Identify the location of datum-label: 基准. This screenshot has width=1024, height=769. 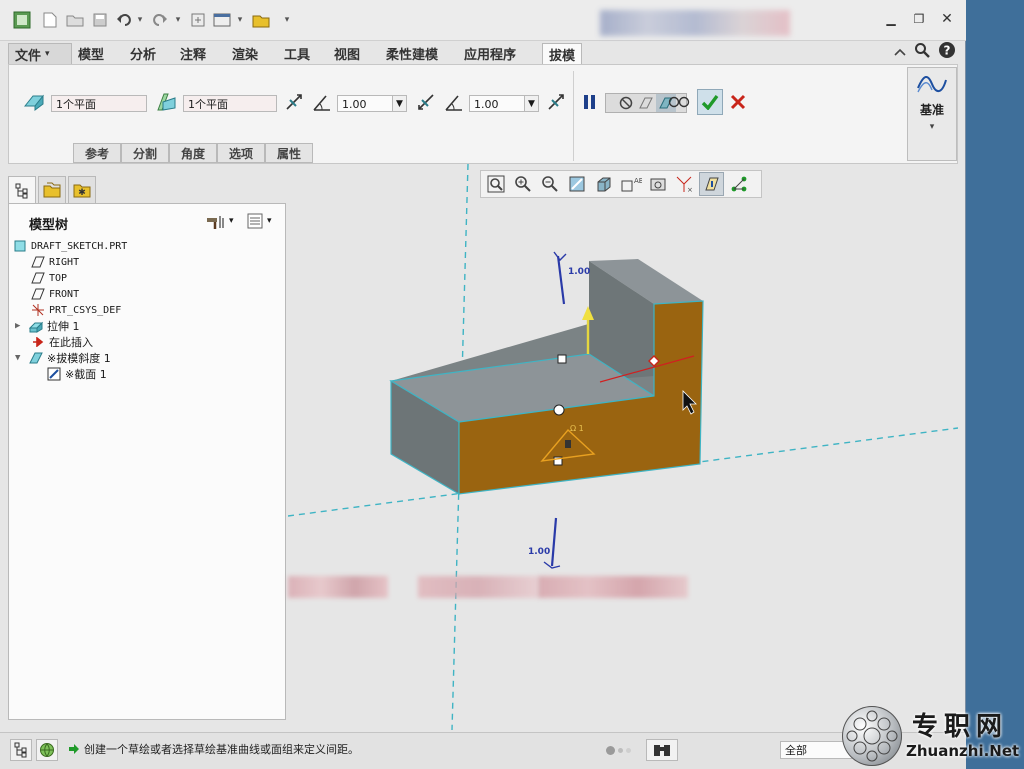
(931, 110).